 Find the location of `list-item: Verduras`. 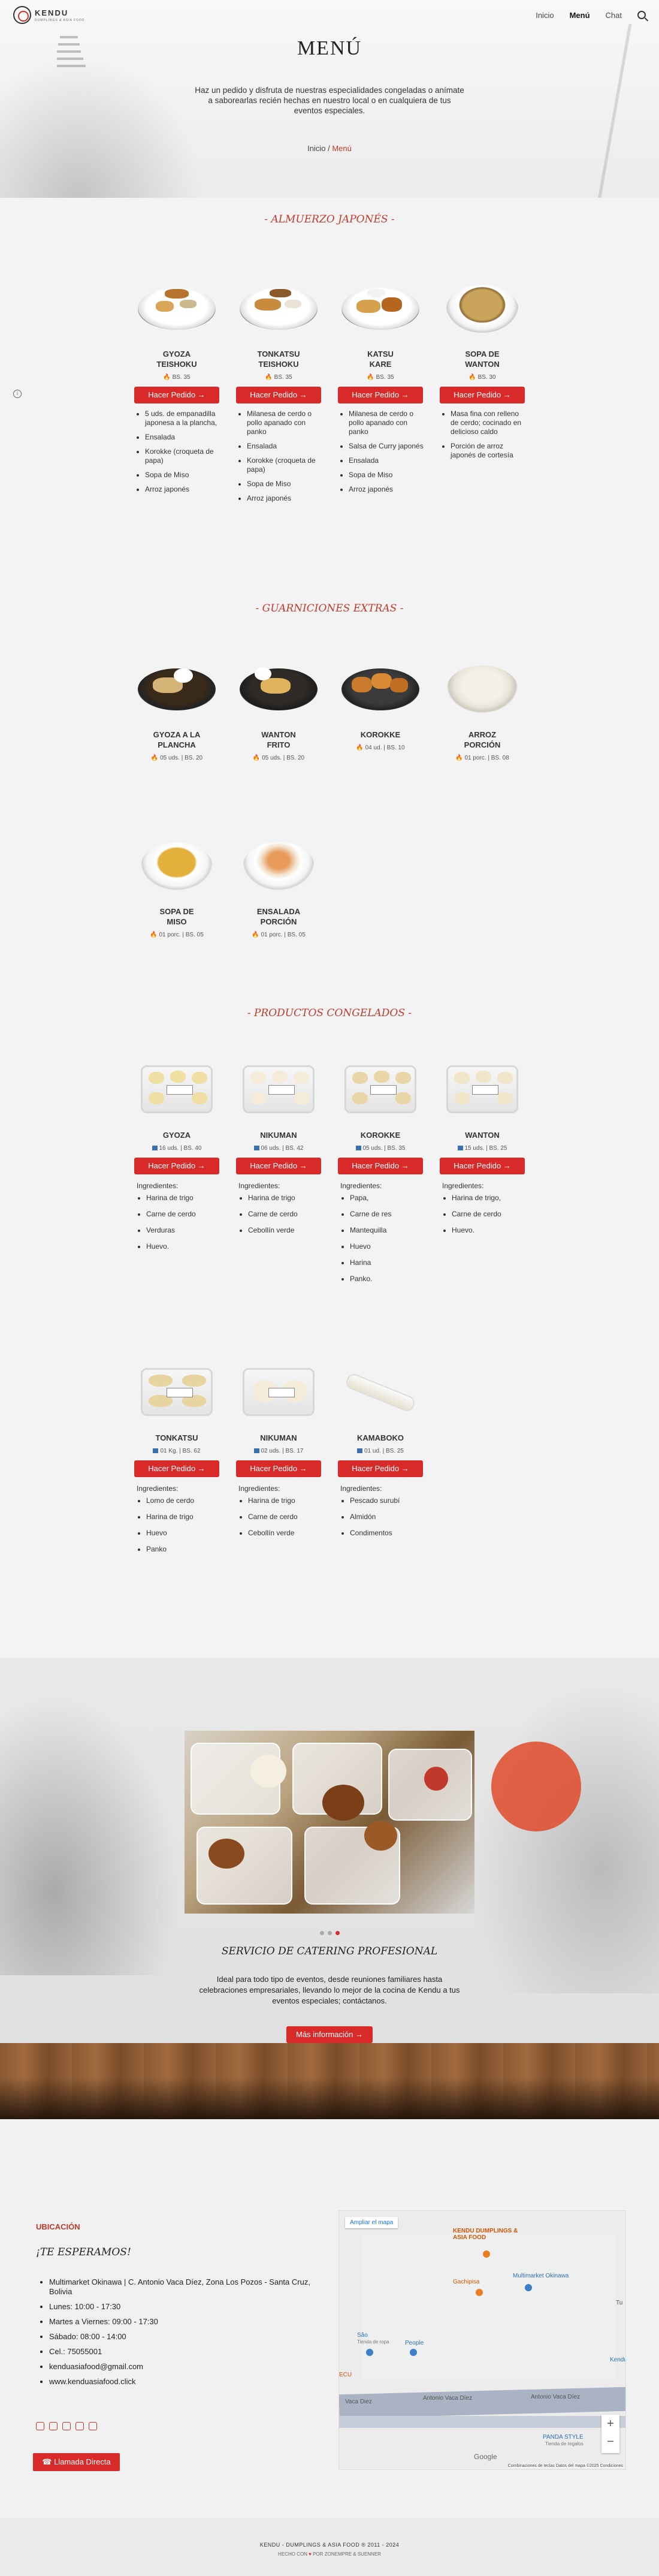

list-item: Verduras is located at coordinates (184, 1230).